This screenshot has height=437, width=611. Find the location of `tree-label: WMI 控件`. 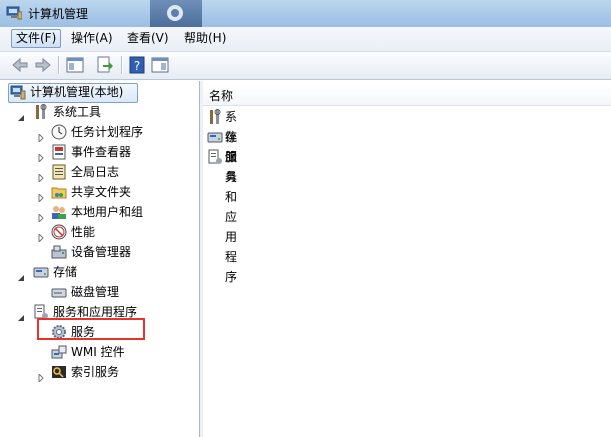

tree-label: WMI 控件 is located at coordinates (98, 352).